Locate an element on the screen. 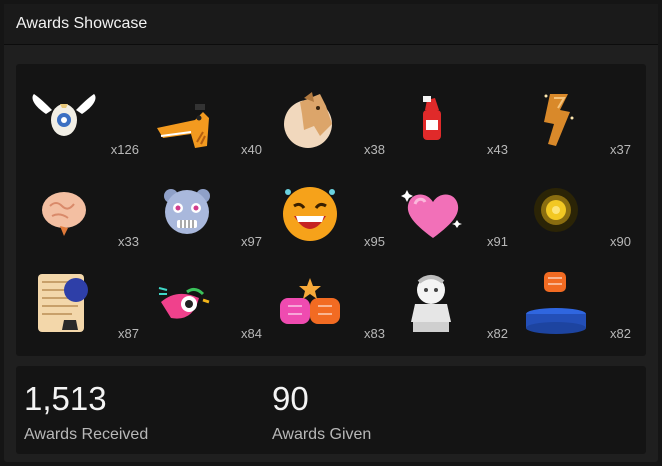  award-item: x37 is located at coordinates (569, 120).